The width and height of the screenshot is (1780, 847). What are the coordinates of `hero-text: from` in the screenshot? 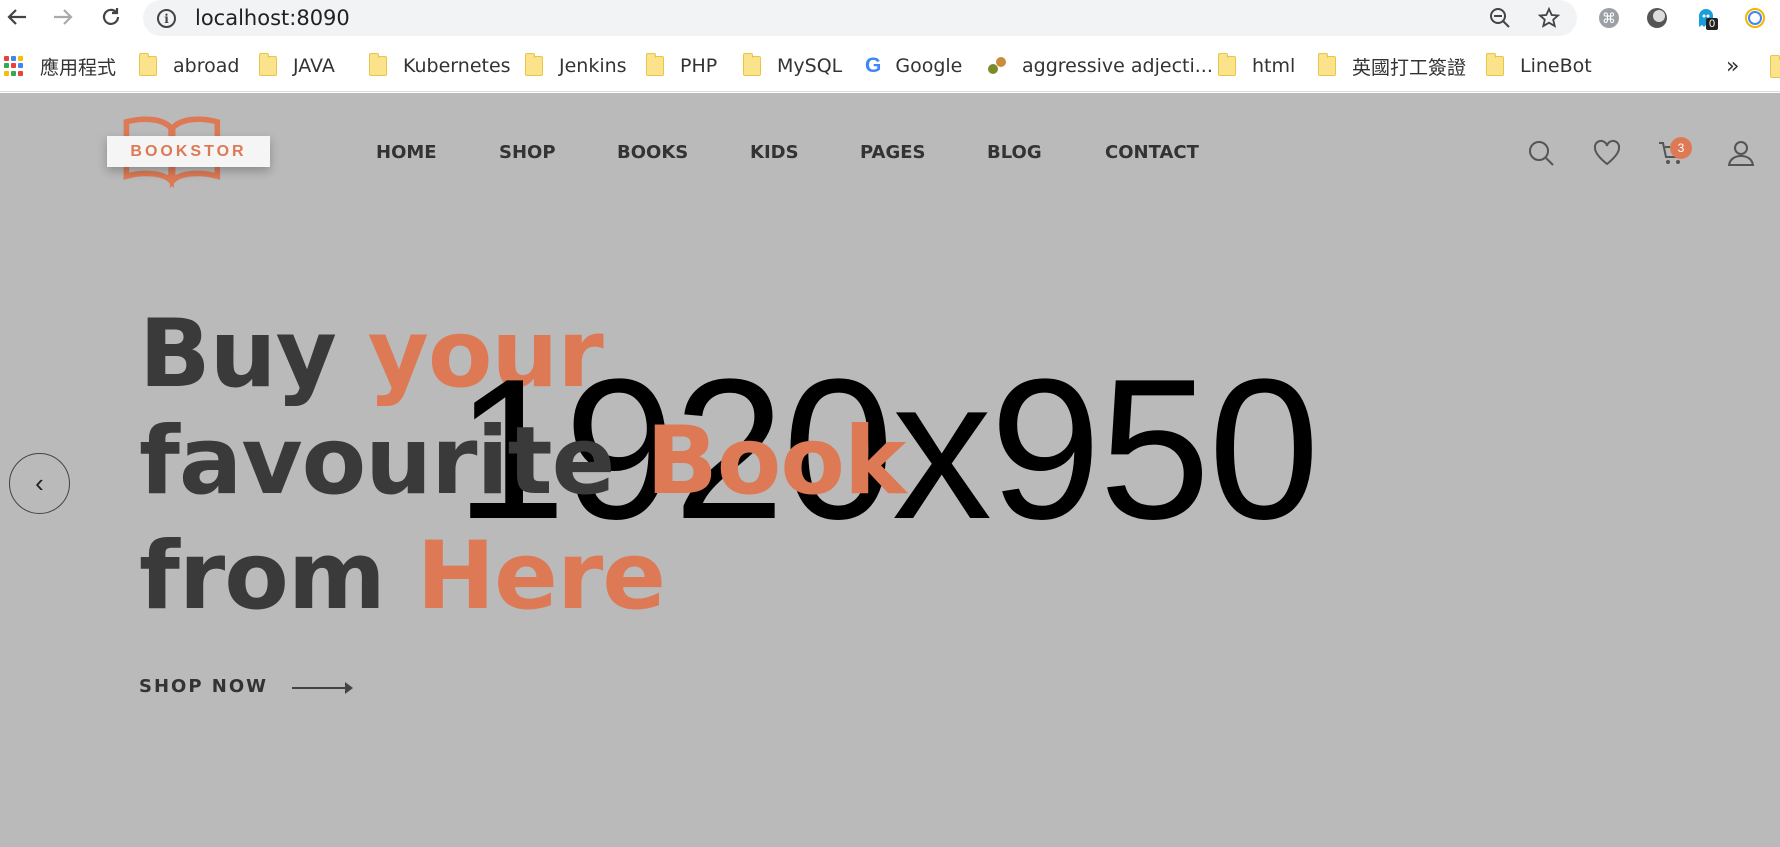 It's located at (278, 576).